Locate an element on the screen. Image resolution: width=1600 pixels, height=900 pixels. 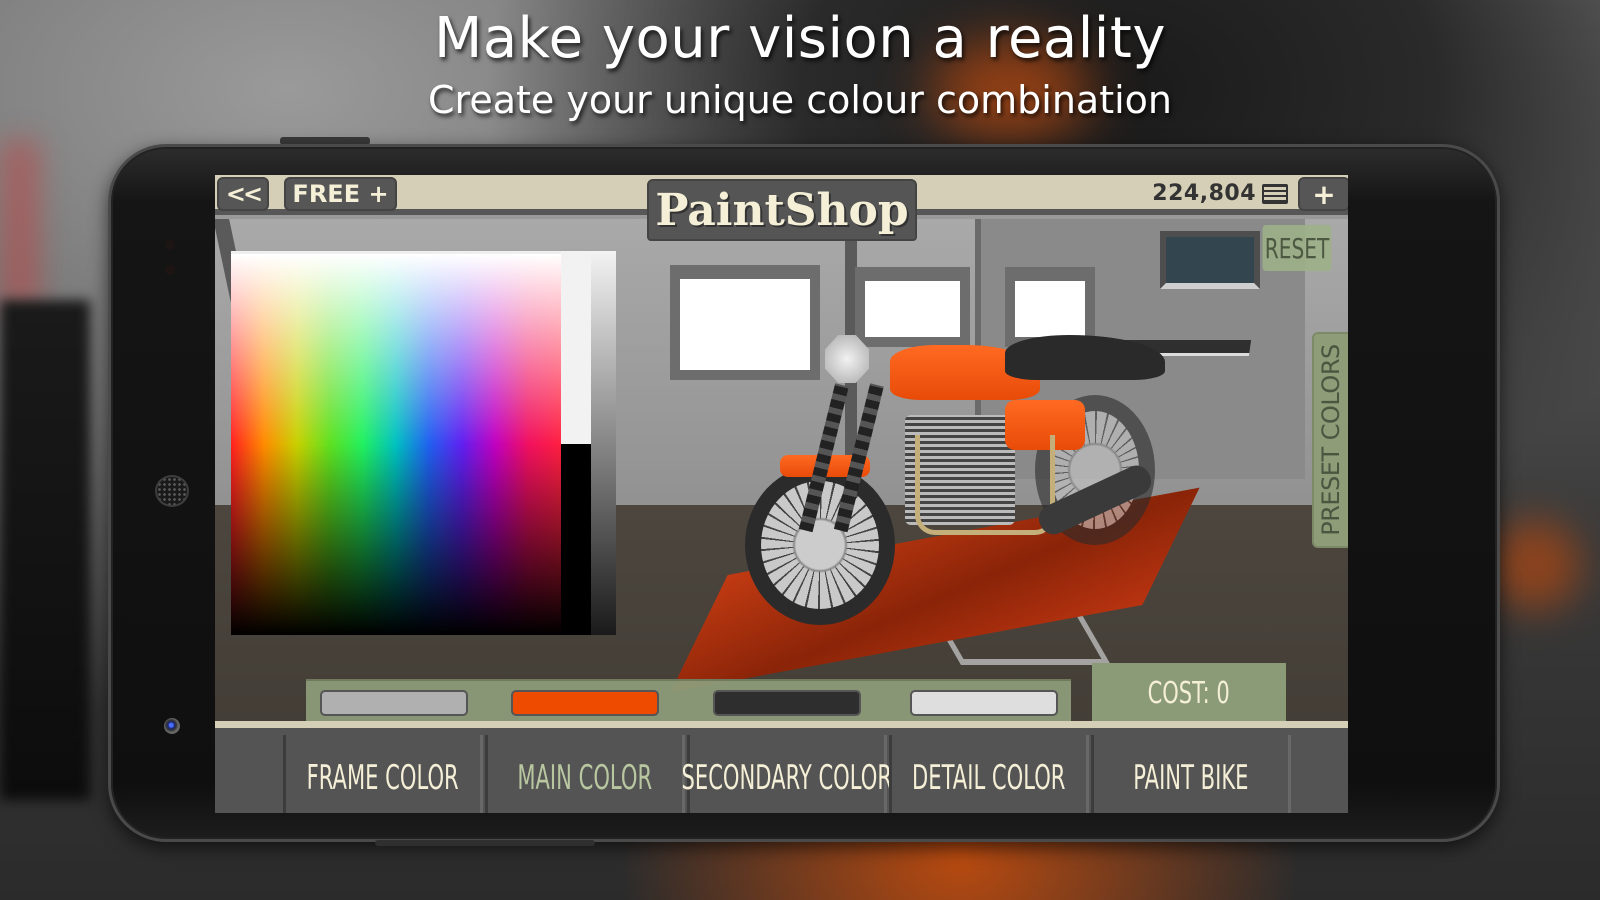
promo-subheadline: Create your unique colour combination is located at coordinates (800, 100).